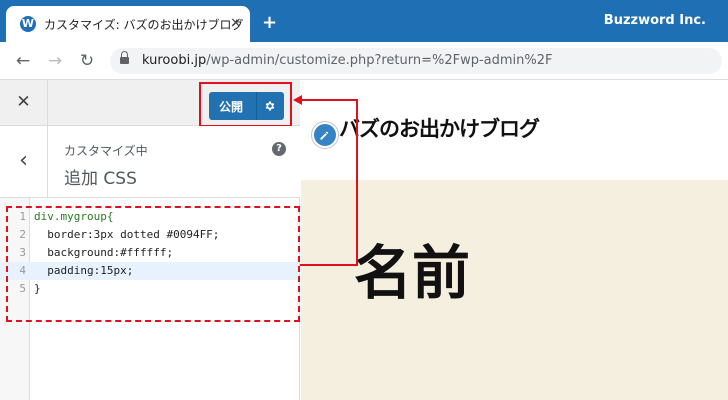 This screenshot has height=400, width=728. I want to click on site-title: バズのお出かけブログ, so click(439, 128).